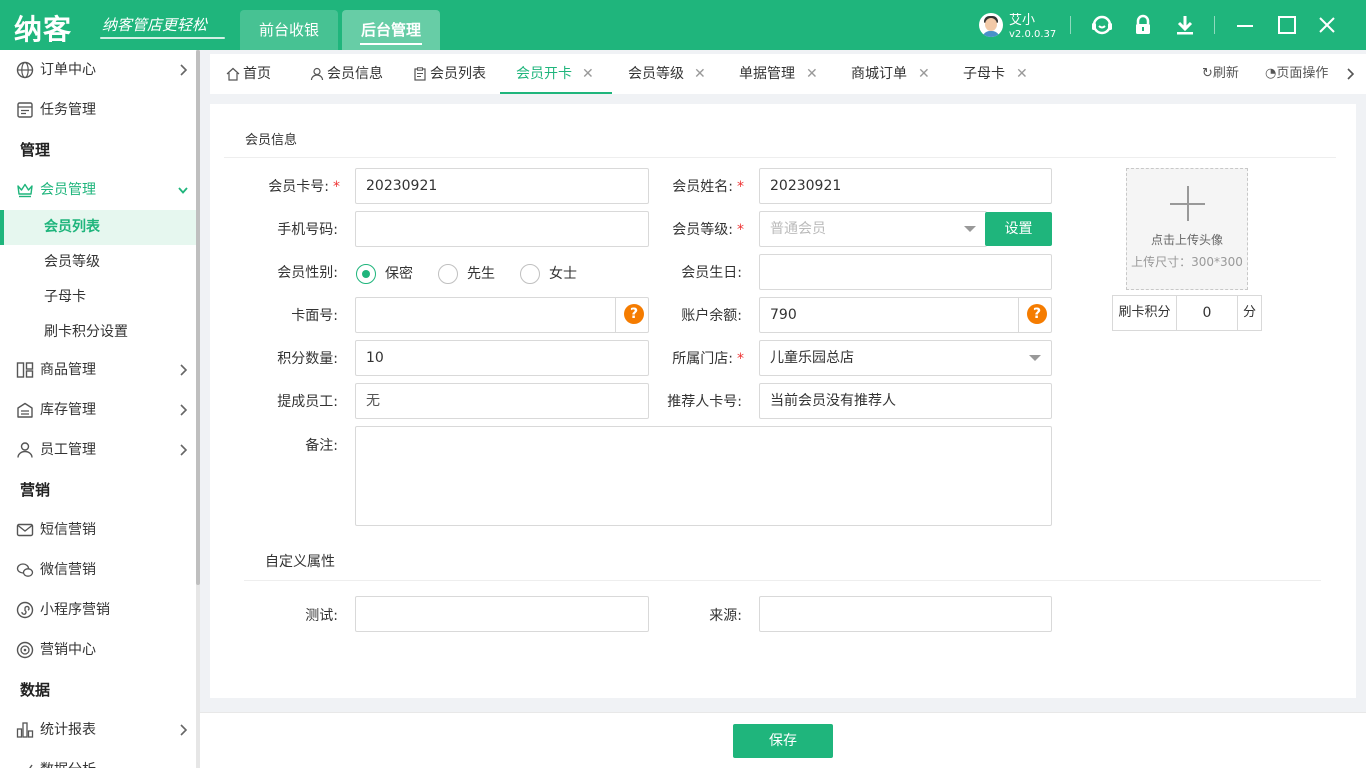 This screenshot has height=768, width=1366. What do you see at coordinates (905, 315) in the screenshot?
I see `balance-input: 790` at bounding box center [905, 315].